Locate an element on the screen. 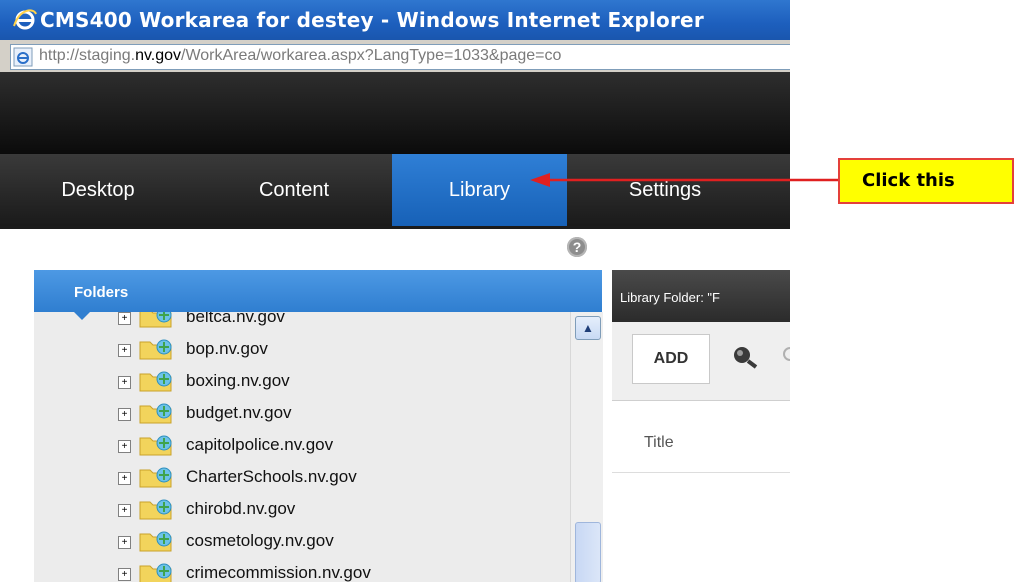 The height and width of the screenshot is (582, 1014). tree-item: + bop.nv.gov is located at coordinates (302, 350).